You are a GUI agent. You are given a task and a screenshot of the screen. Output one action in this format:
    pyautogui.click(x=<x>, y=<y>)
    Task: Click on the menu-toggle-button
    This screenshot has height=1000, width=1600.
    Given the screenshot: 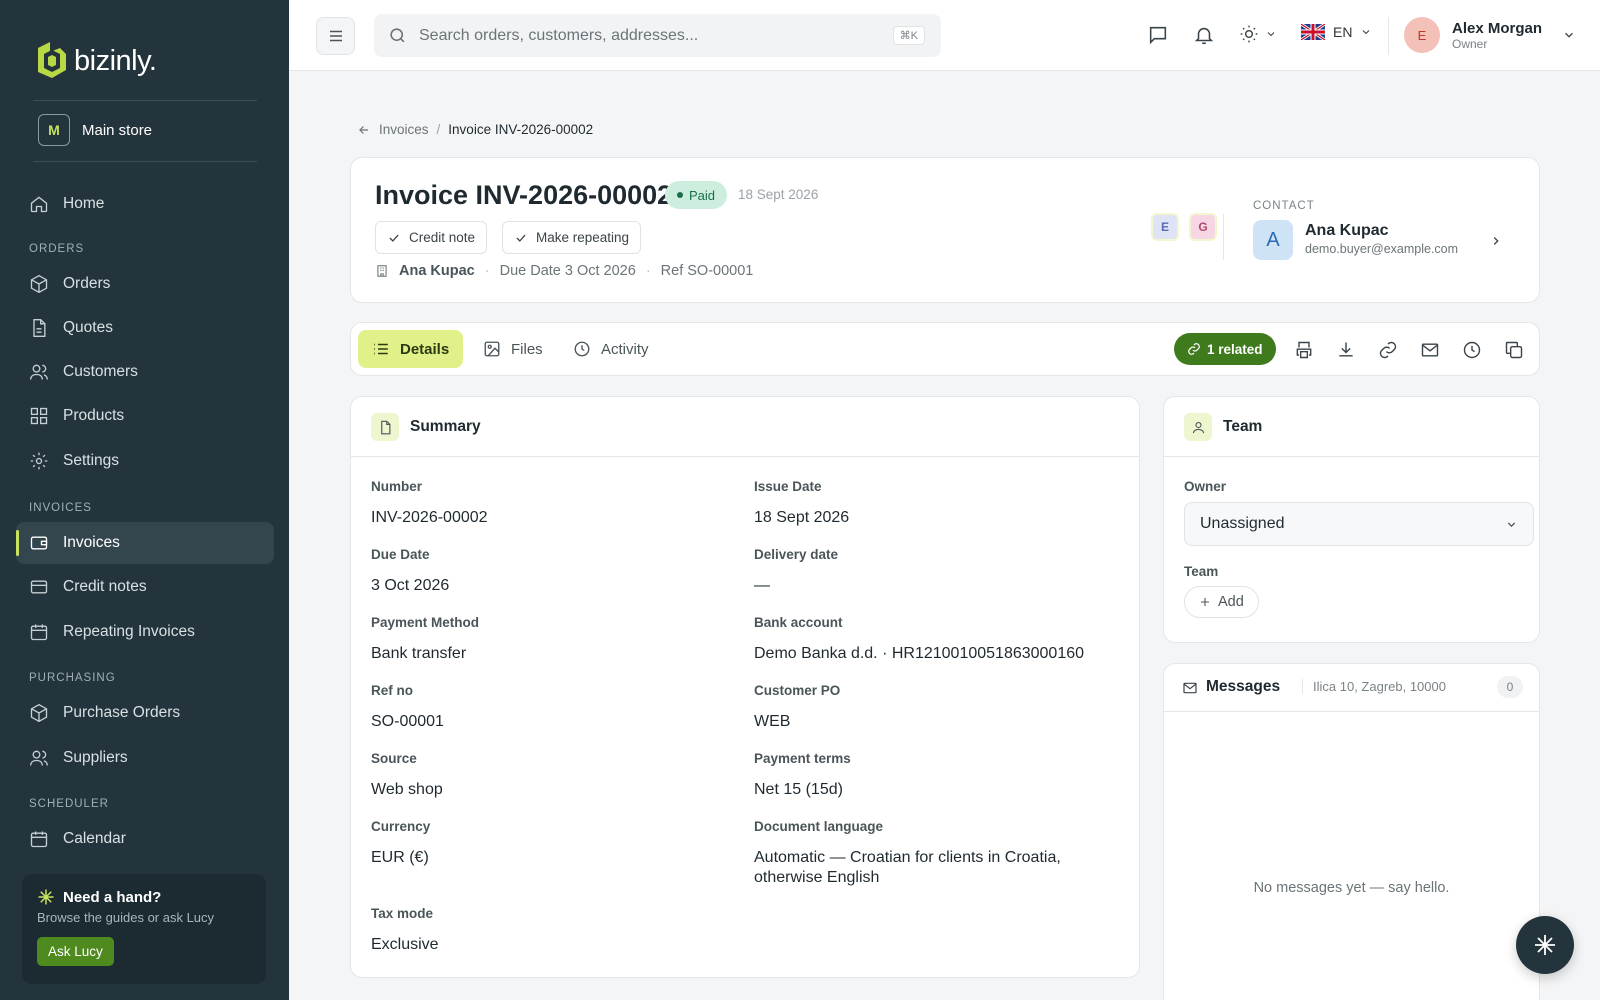 What is the action you would take?
    pyautogui.click(x=335, y=36)
    